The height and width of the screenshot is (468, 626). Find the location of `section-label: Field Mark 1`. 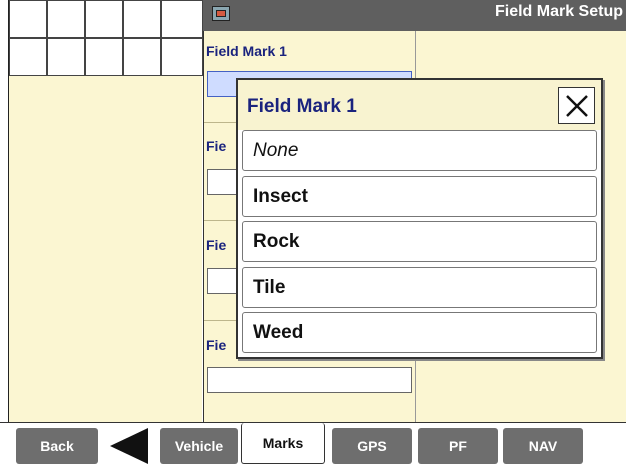

section-label: Field Mark 1 is located at coordinates (246, 51).